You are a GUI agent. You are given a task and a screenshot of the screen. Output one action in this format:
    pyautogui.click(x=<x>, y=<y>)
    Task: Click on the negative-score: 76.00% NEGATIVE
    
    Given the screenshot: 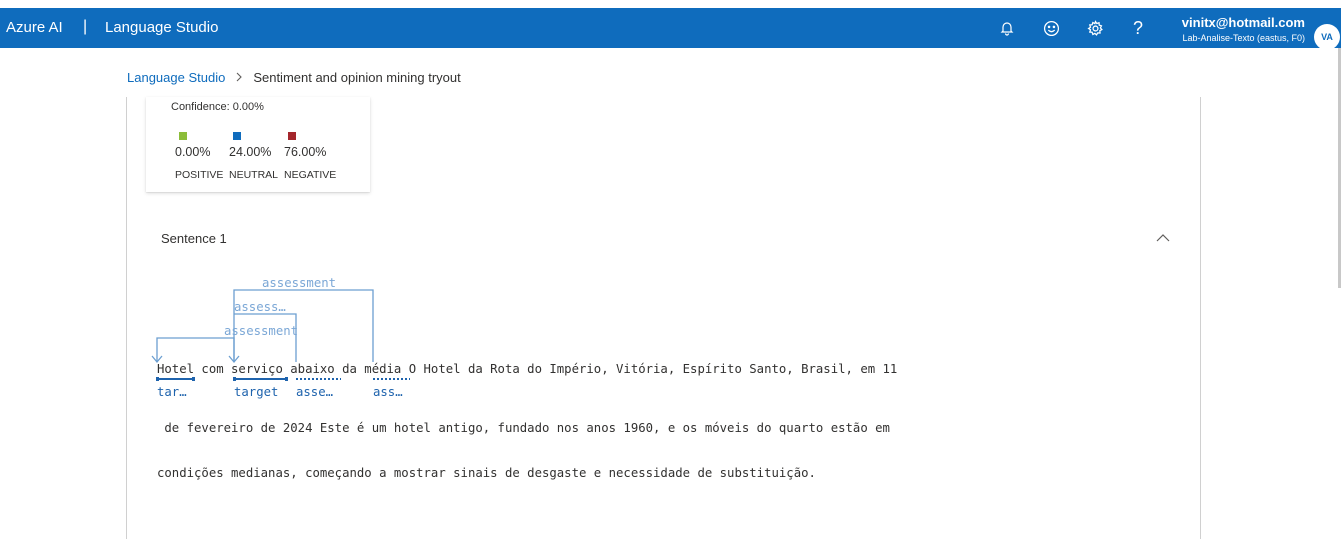 What is the action you would take?
    pyautogui.click(x=310, y=156)
    